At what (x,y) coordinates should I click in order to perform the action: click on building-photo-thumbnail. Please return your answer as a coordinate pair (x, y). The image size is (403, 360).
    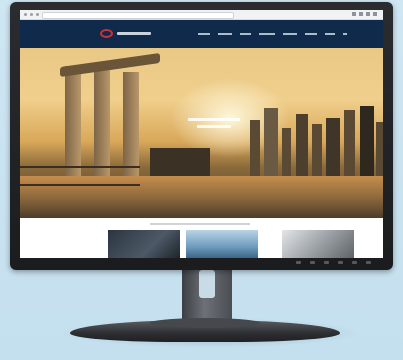
    Looking at the image, I should click on (222, 244).